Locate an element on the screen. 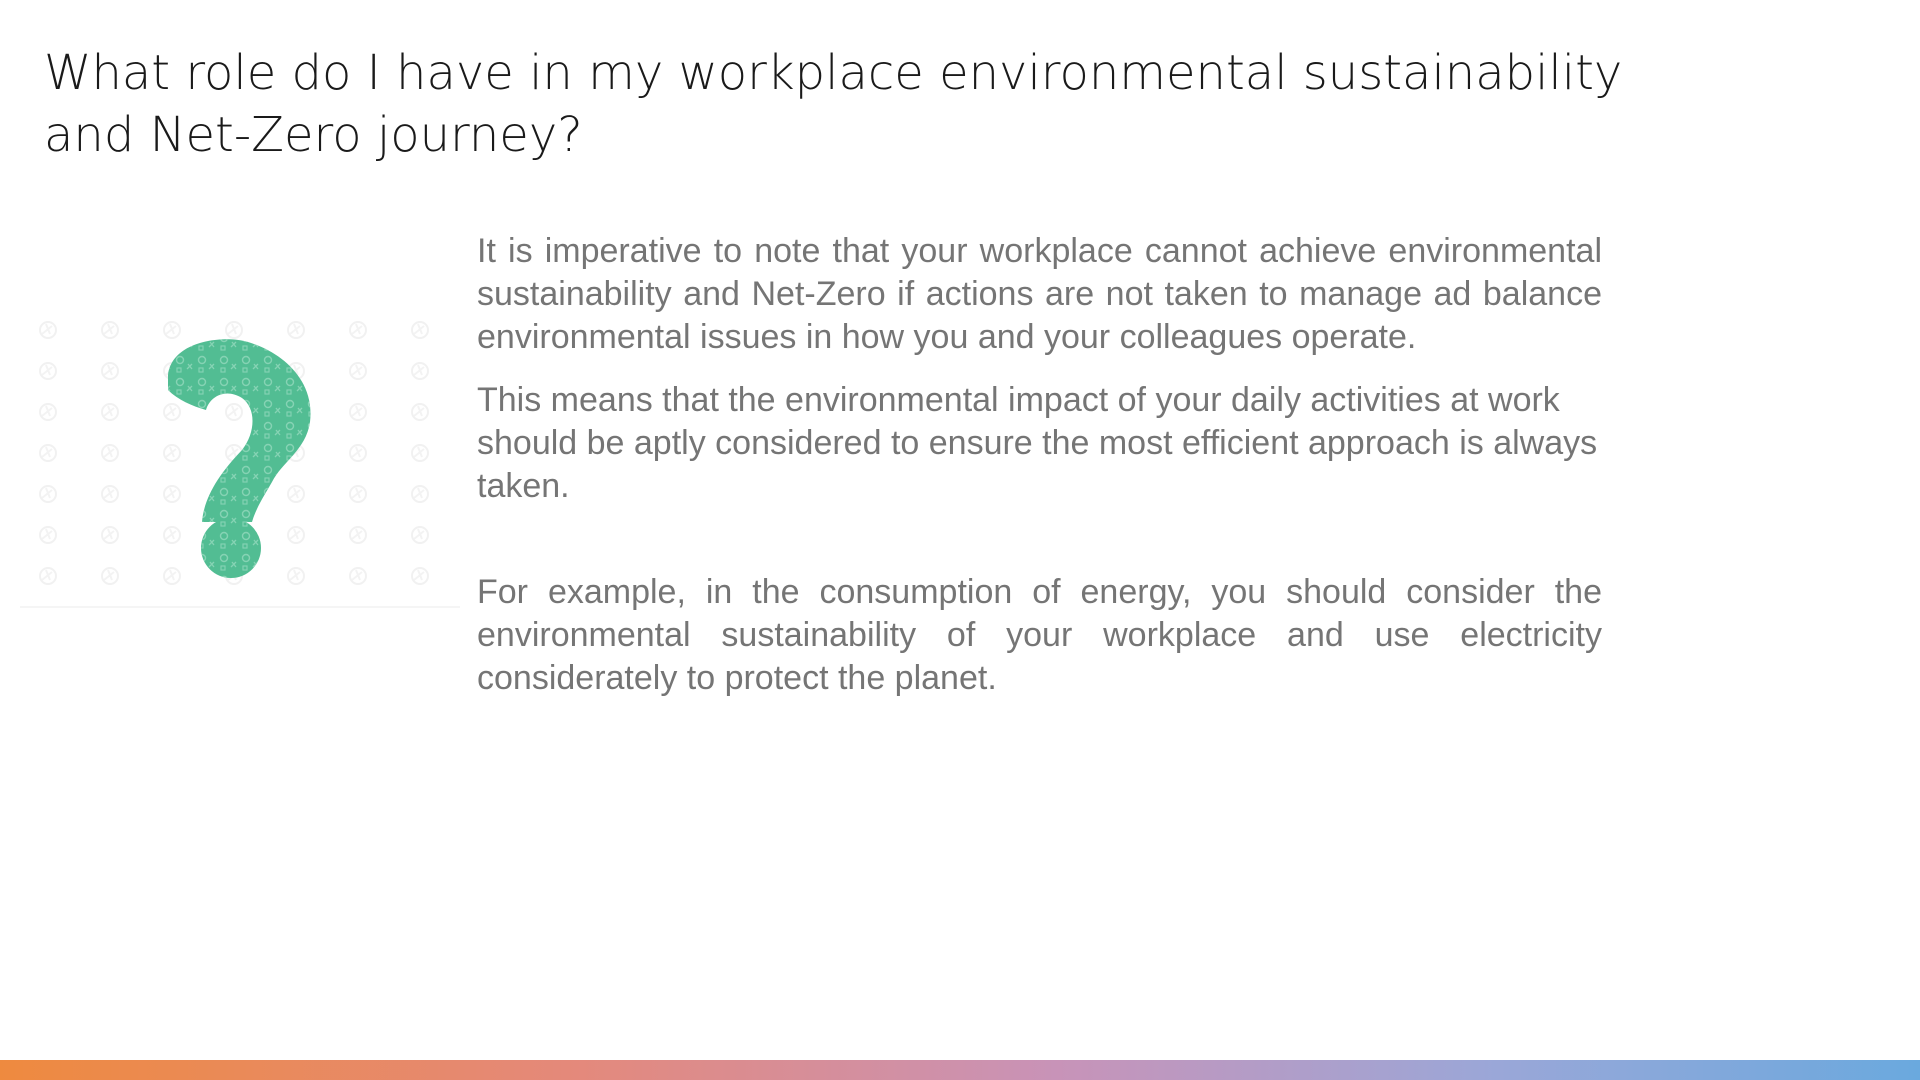 This screenshot has width=1920, height=1080. question-mark-icon is located at coordinates (240, 459).